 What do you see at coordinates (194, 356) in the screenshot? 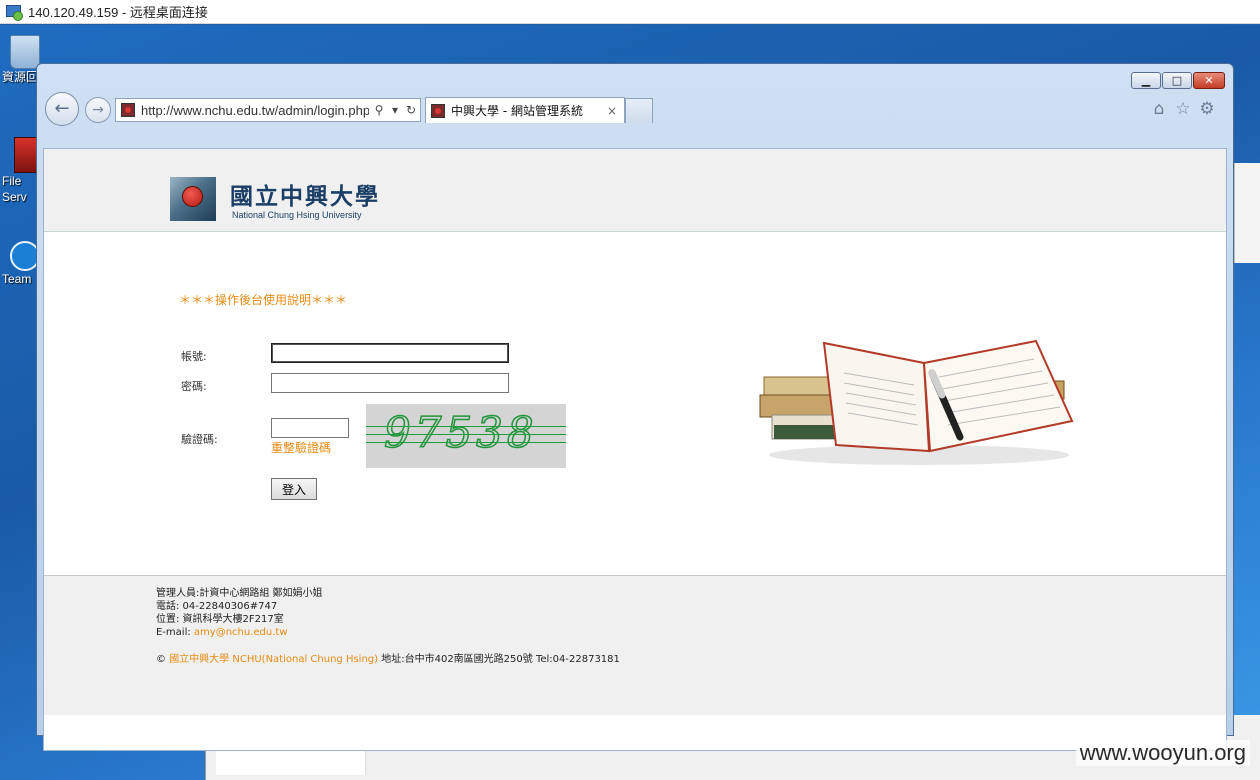
I see `account-label: 帳號:` at bounding box center [194, 356].